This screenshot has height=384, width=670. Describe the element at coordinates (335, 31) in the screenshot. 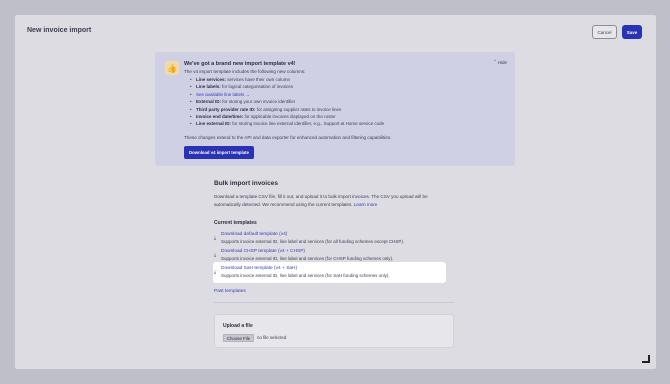

I see `page-header: New invoice import Cancel Save` at that location.